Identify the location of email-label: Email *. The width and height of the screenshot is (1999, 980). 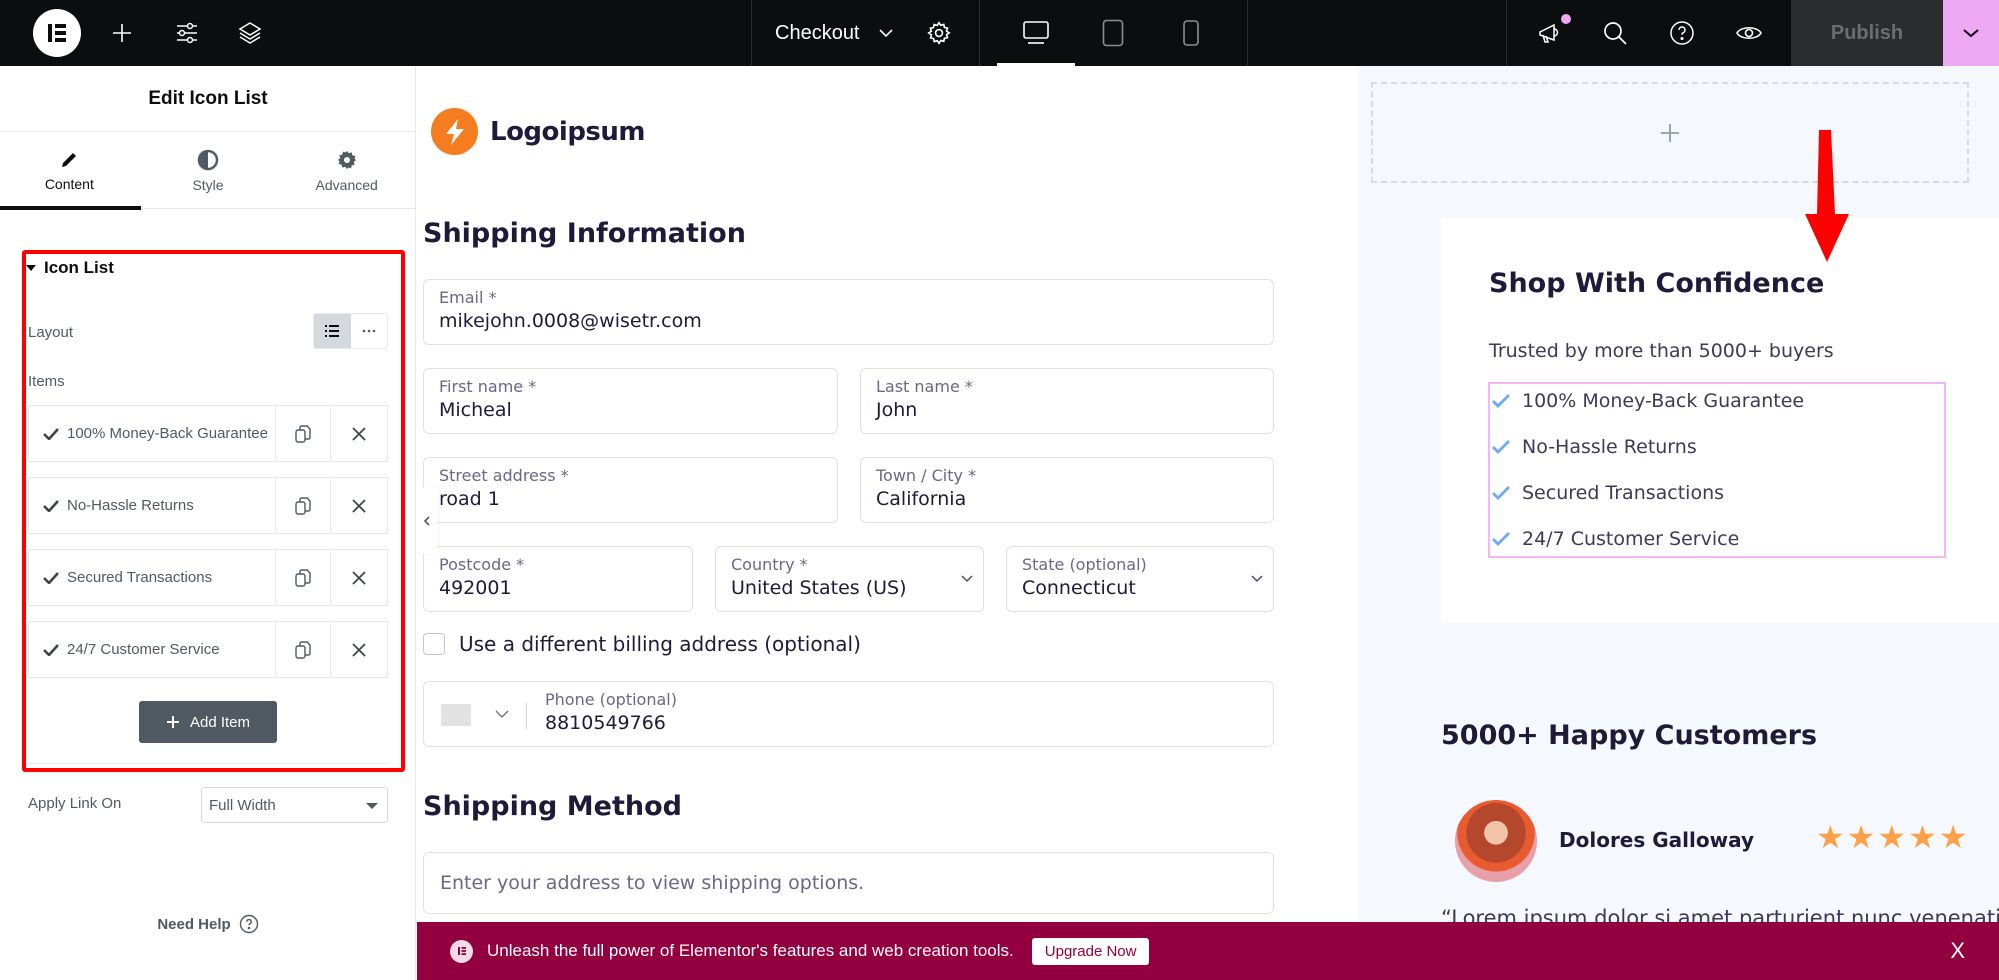
(468, 297).